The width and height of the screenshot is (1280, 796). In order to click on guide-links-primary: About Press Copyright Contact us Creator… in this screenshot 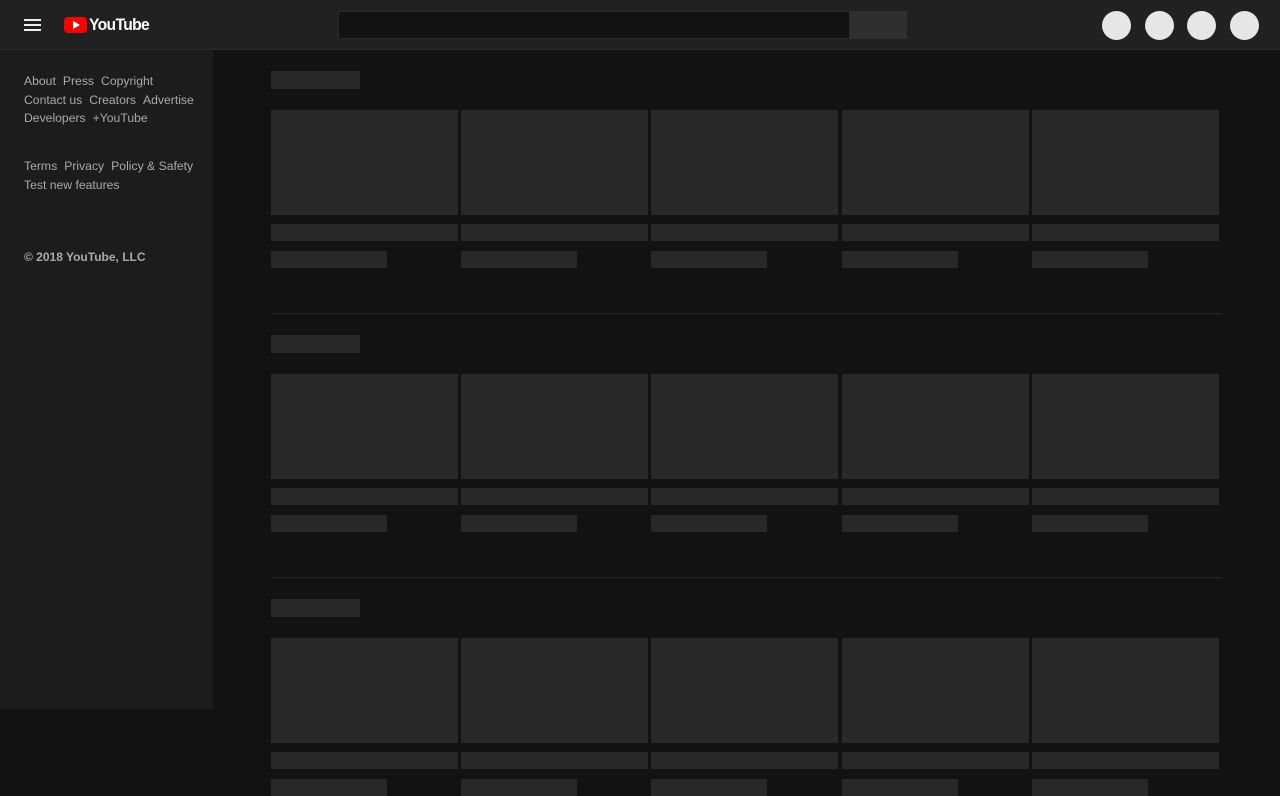, I will do `click(114, 100)`.